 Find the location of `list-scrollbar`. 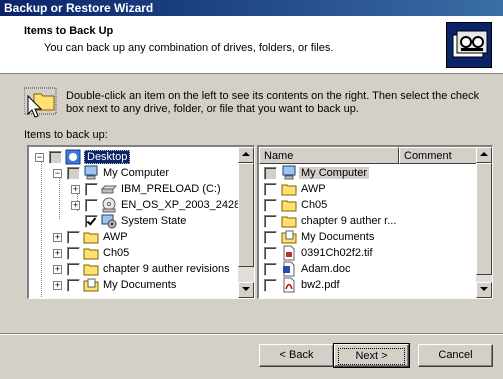

list-scrollbar is located at coordinates (484, 222).